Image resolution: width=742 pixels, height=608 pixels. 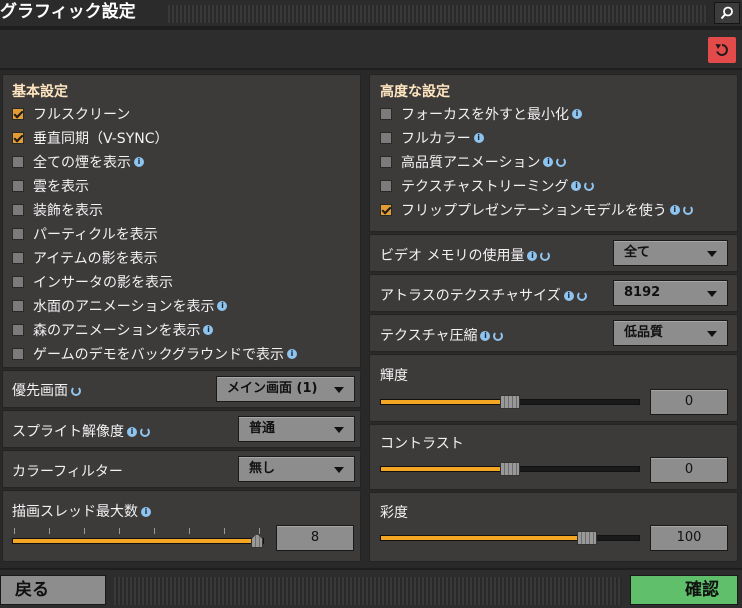 I want to click on checkbox-label: 高品質アニメーション, so click(x=471, y=163).